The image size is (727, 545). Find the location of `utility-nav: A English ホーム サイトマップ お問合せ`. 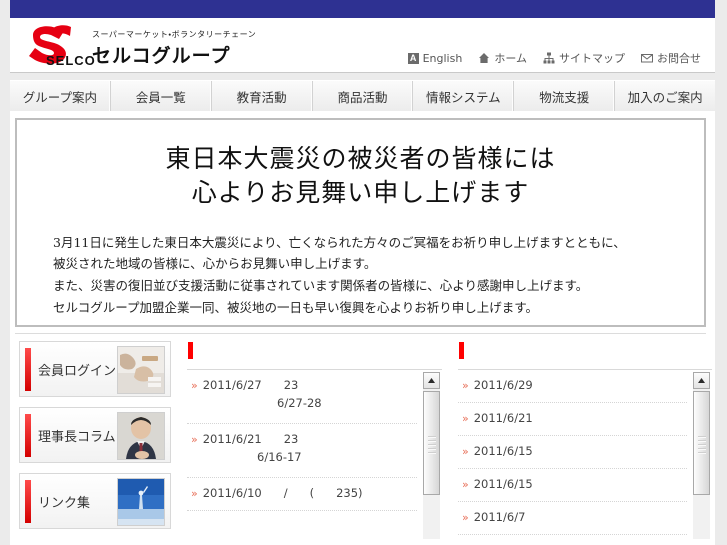

utility-nav: A English ホーム サイトマップ お問合せ is located at coordinates (554, 58).